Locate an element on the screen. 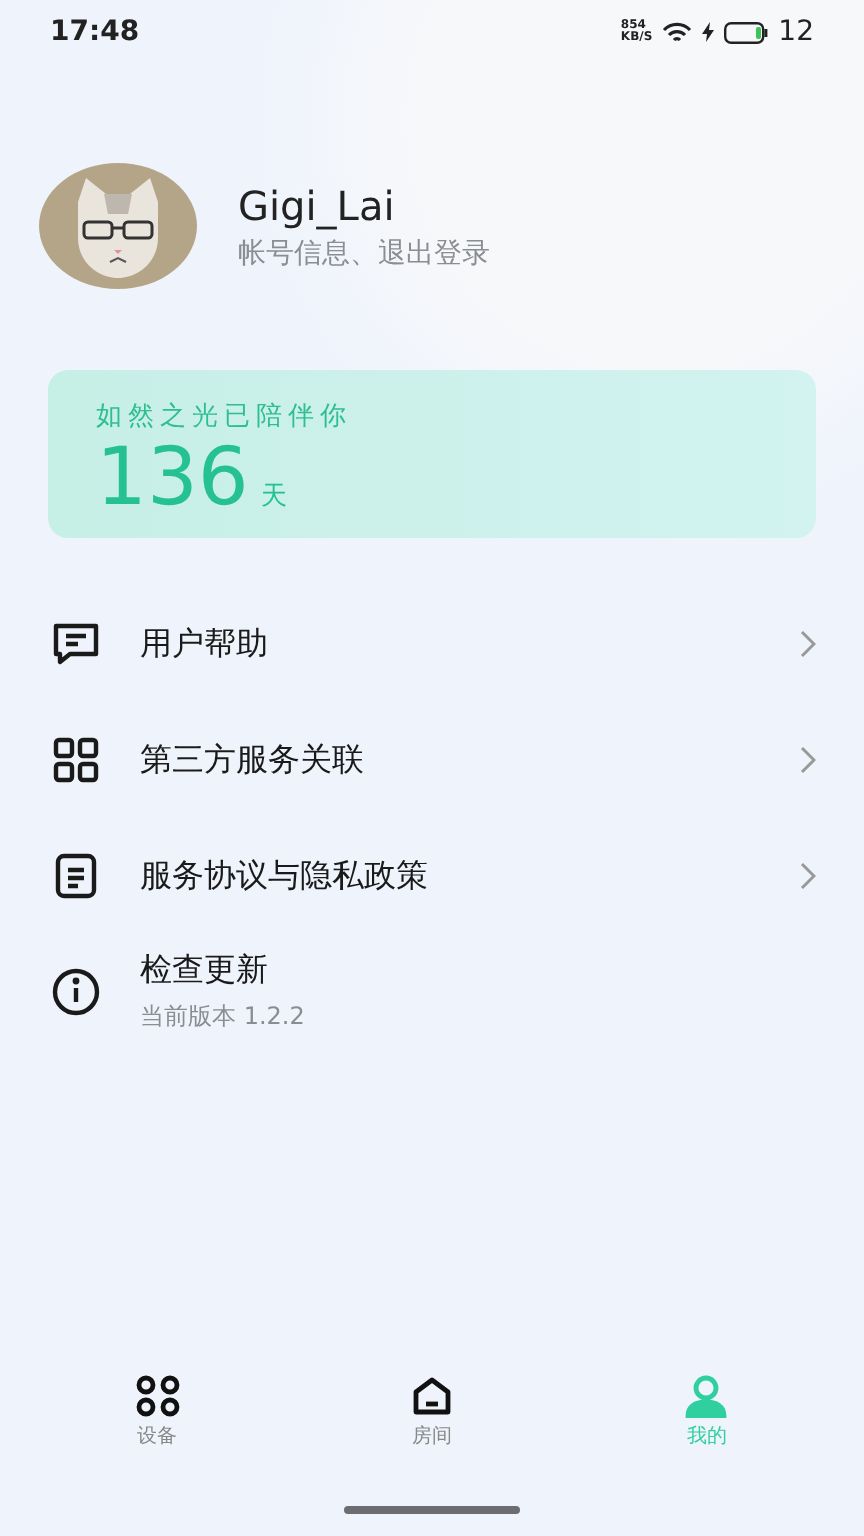 The width and height of the screenshot is (864, 1536). menu-item: 服务协议与隐私政策 is located at coordinates (433, 876).